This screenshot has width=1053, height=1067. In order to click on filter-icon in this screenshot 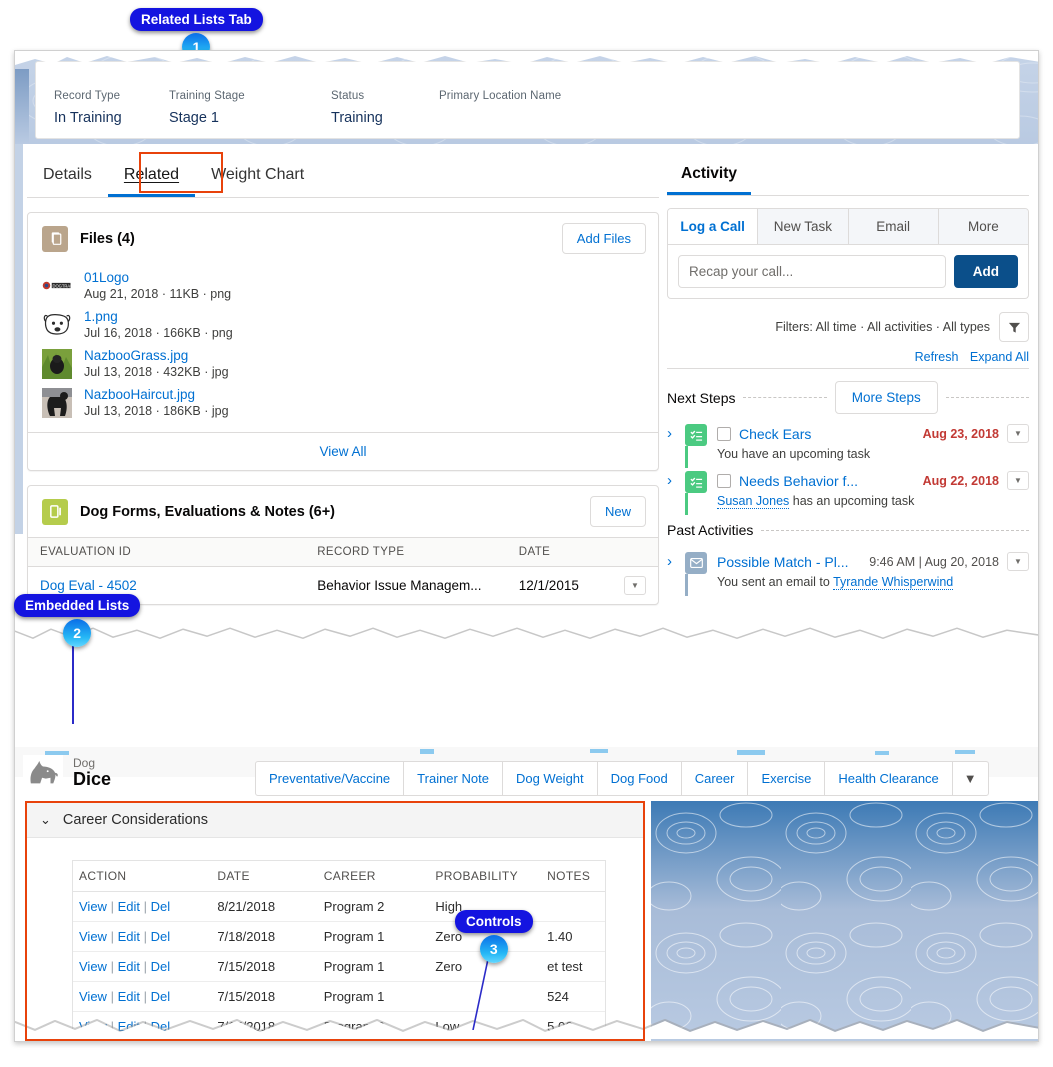, I will do `click(1014, 327)`.